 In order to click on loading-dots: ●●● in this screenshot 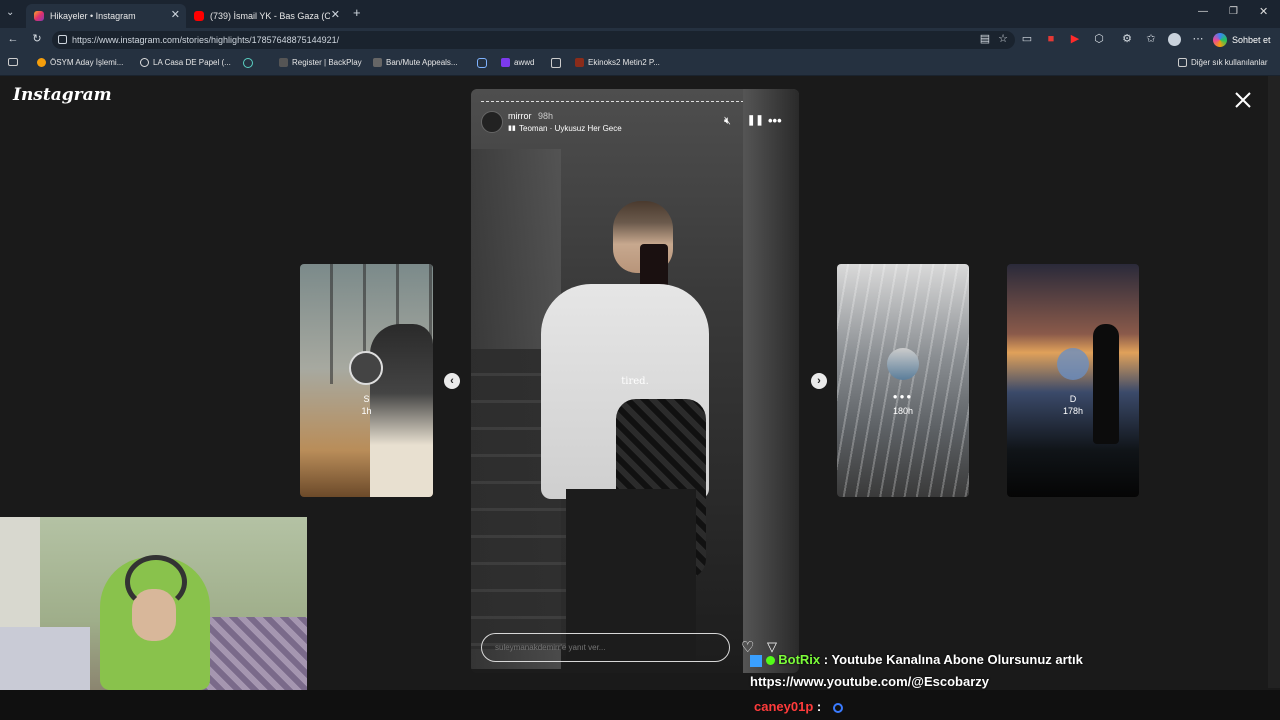, I will do `click(903, 396)`.